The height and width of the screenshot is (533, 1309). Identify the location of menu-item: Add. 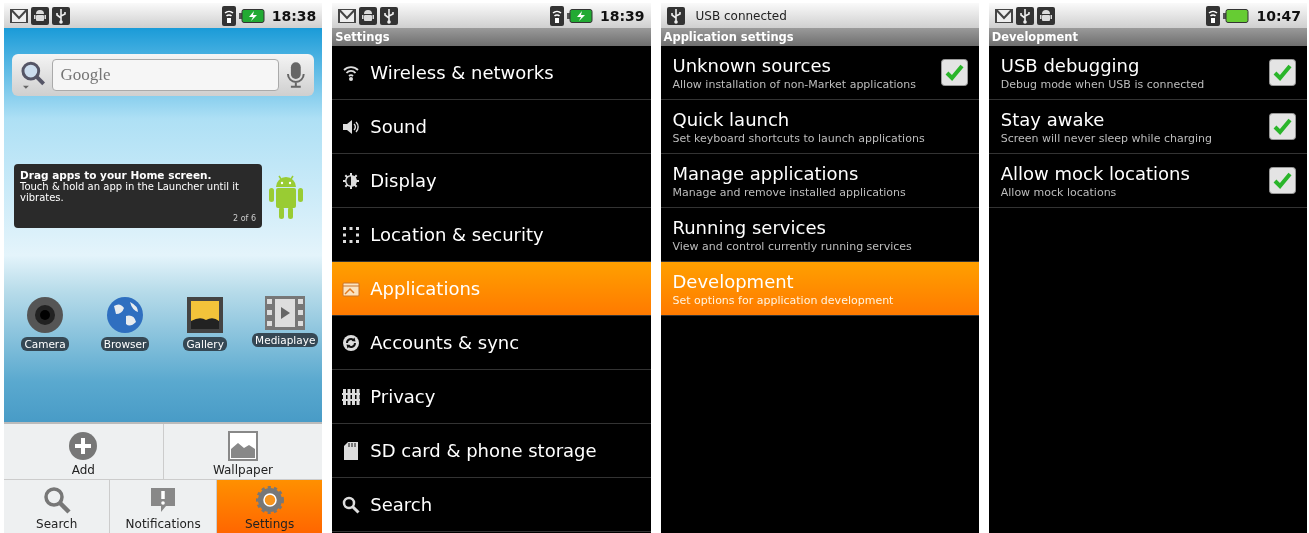
(84, 451).